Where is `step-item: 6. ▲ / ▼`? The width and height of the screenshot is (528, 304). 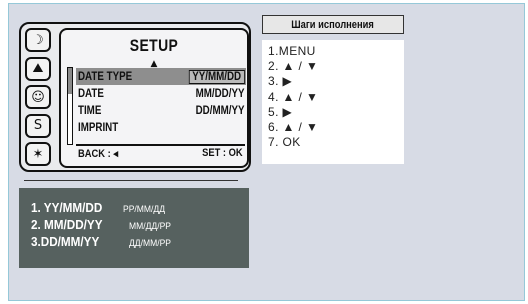
step-item: 6. ▲ / ▼ is located at coordinates (293, 127).